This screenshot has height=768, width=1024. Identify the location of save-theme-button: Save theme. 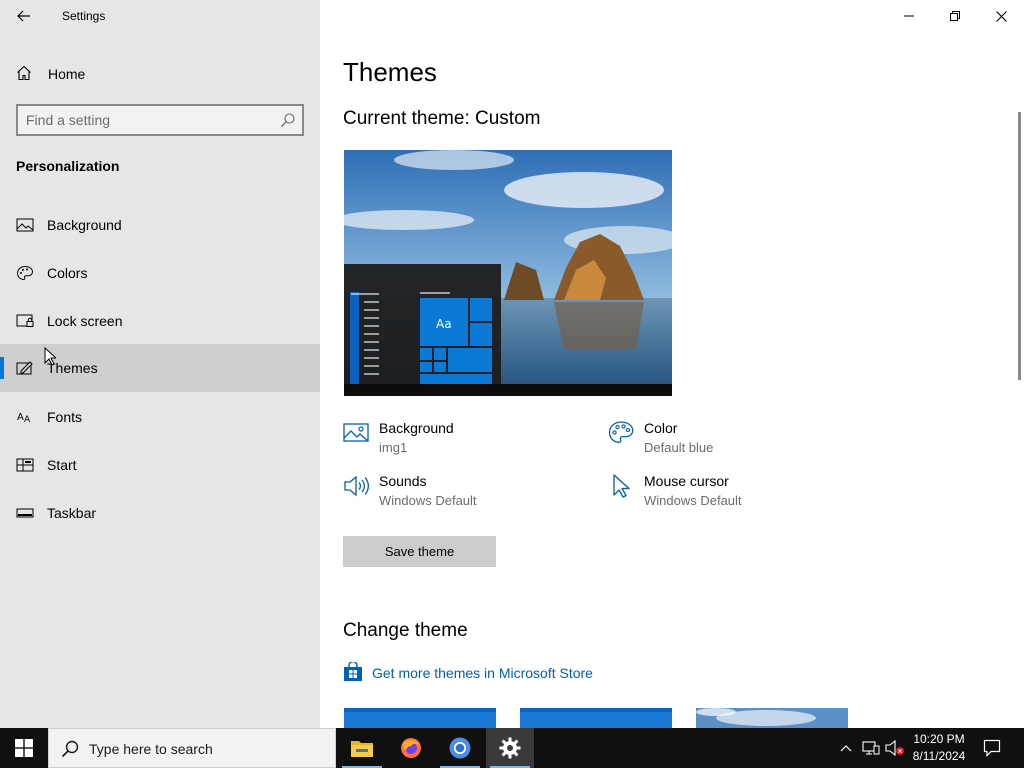
(419, 551).